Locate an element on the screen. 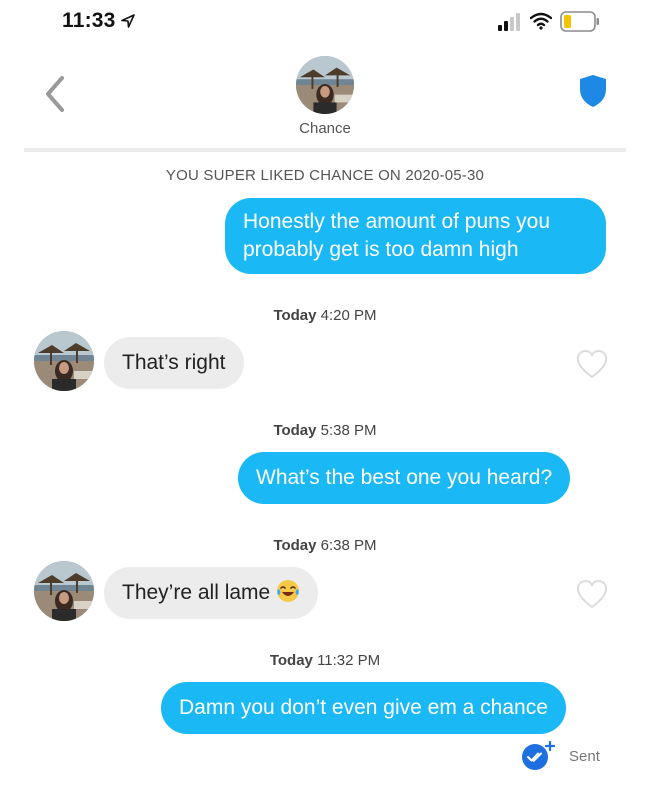 The width and height of the screenshot is (650, 787). location-arrow-icon is located at coordinates (128, 21).